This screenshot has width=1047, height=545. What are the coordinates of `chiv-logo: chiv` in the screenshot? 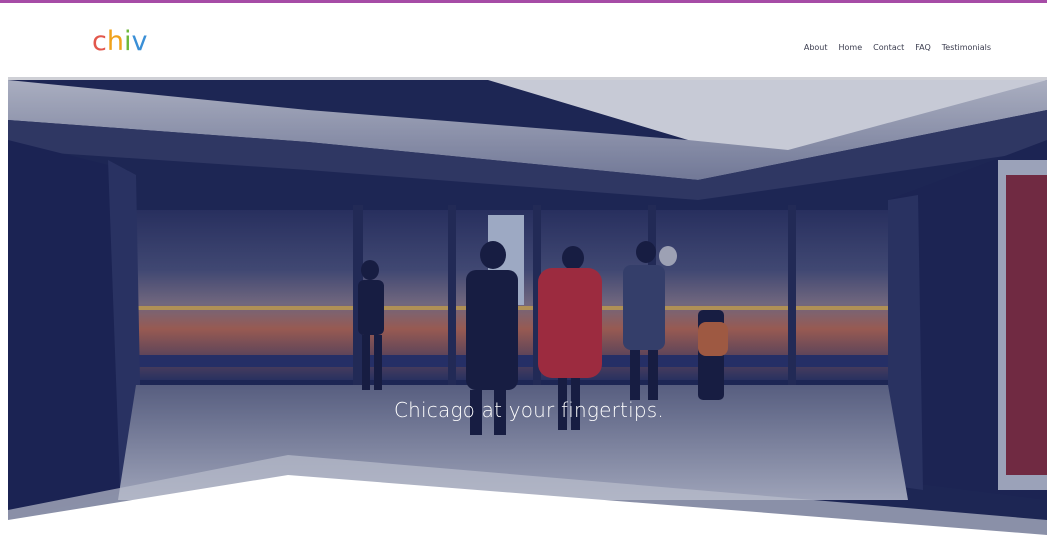 It's located at (119, 42).